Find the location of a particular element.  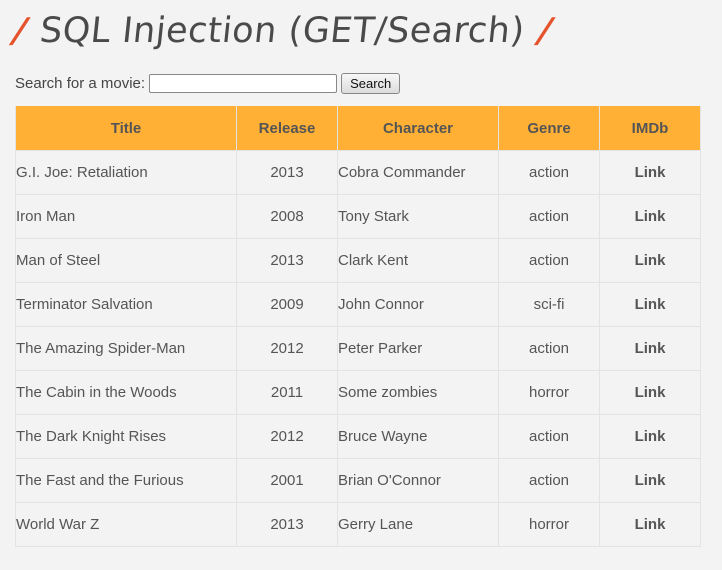

column-header-character: Character is located at coordinates (418, 128).